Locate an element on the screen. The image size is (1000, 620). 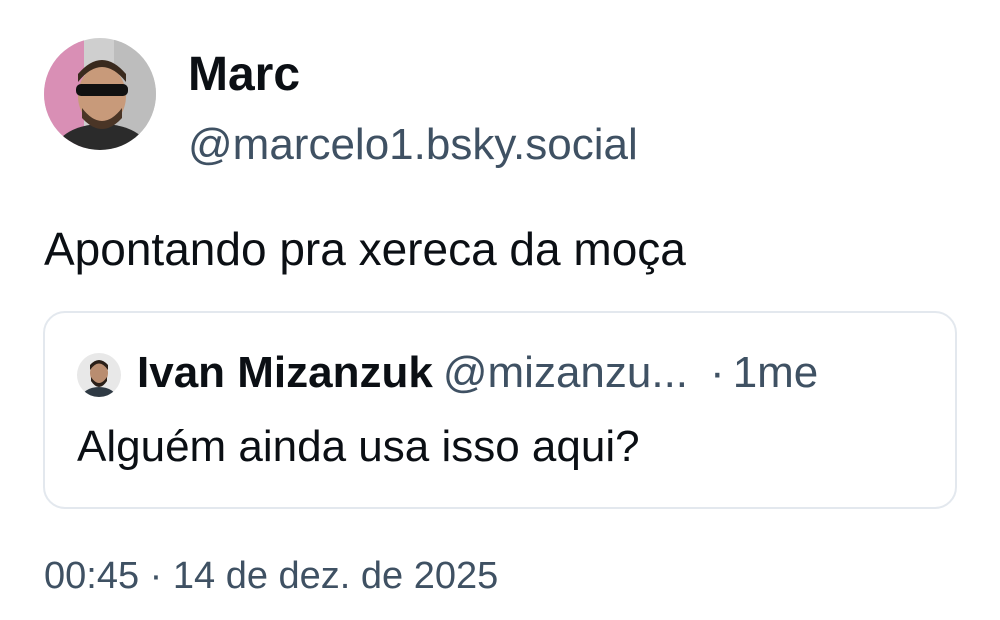
quote-time: 1me is located at coordinates (776, 372).